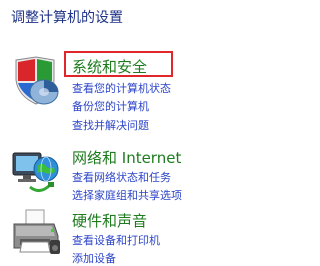  Describe the element at coordinates (126, 157) in the screenshot. I see `category-title-network-internet: 网络和 Internet` at that location.